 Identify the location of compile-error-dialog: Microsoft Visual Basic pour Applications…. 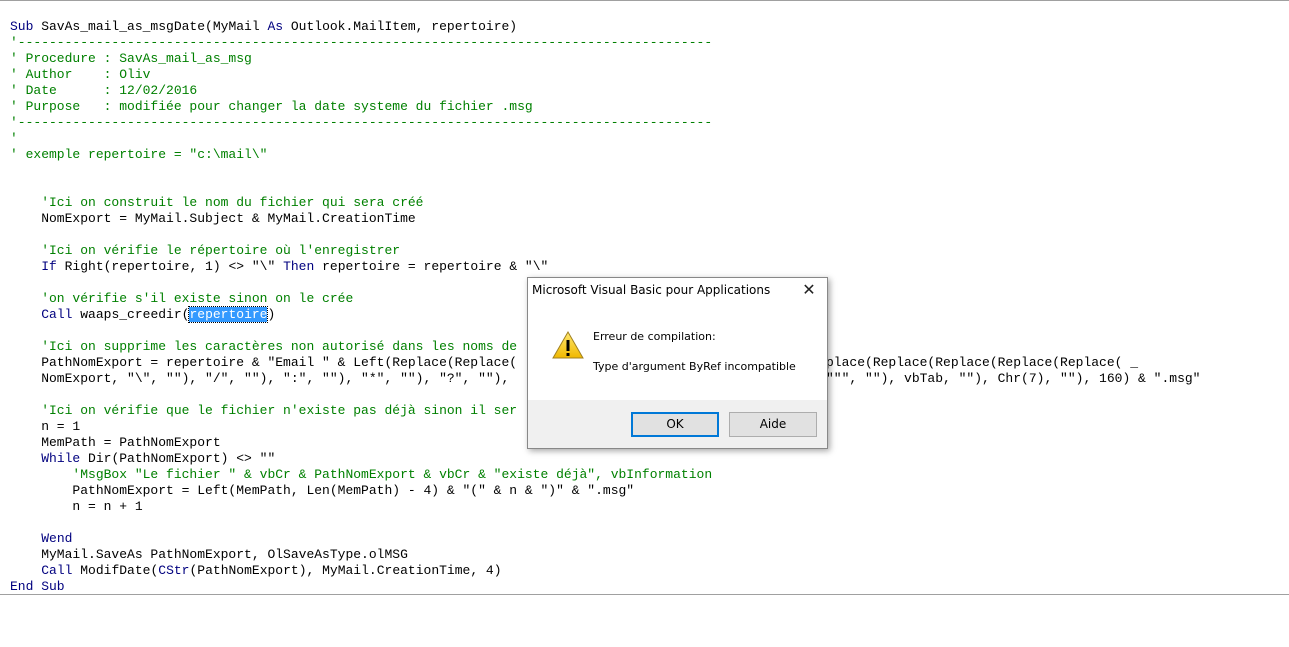
(677, 363).